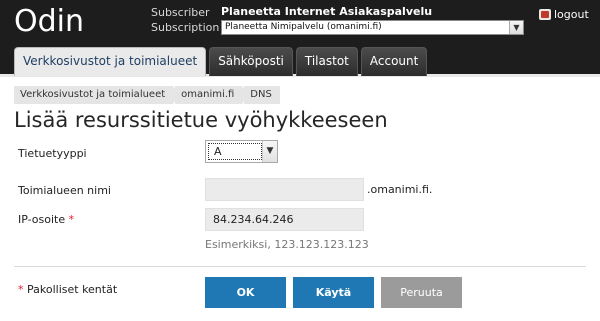 This screenshot has height=321, width=600. I want to click on logout-icon, so click(545, 14).